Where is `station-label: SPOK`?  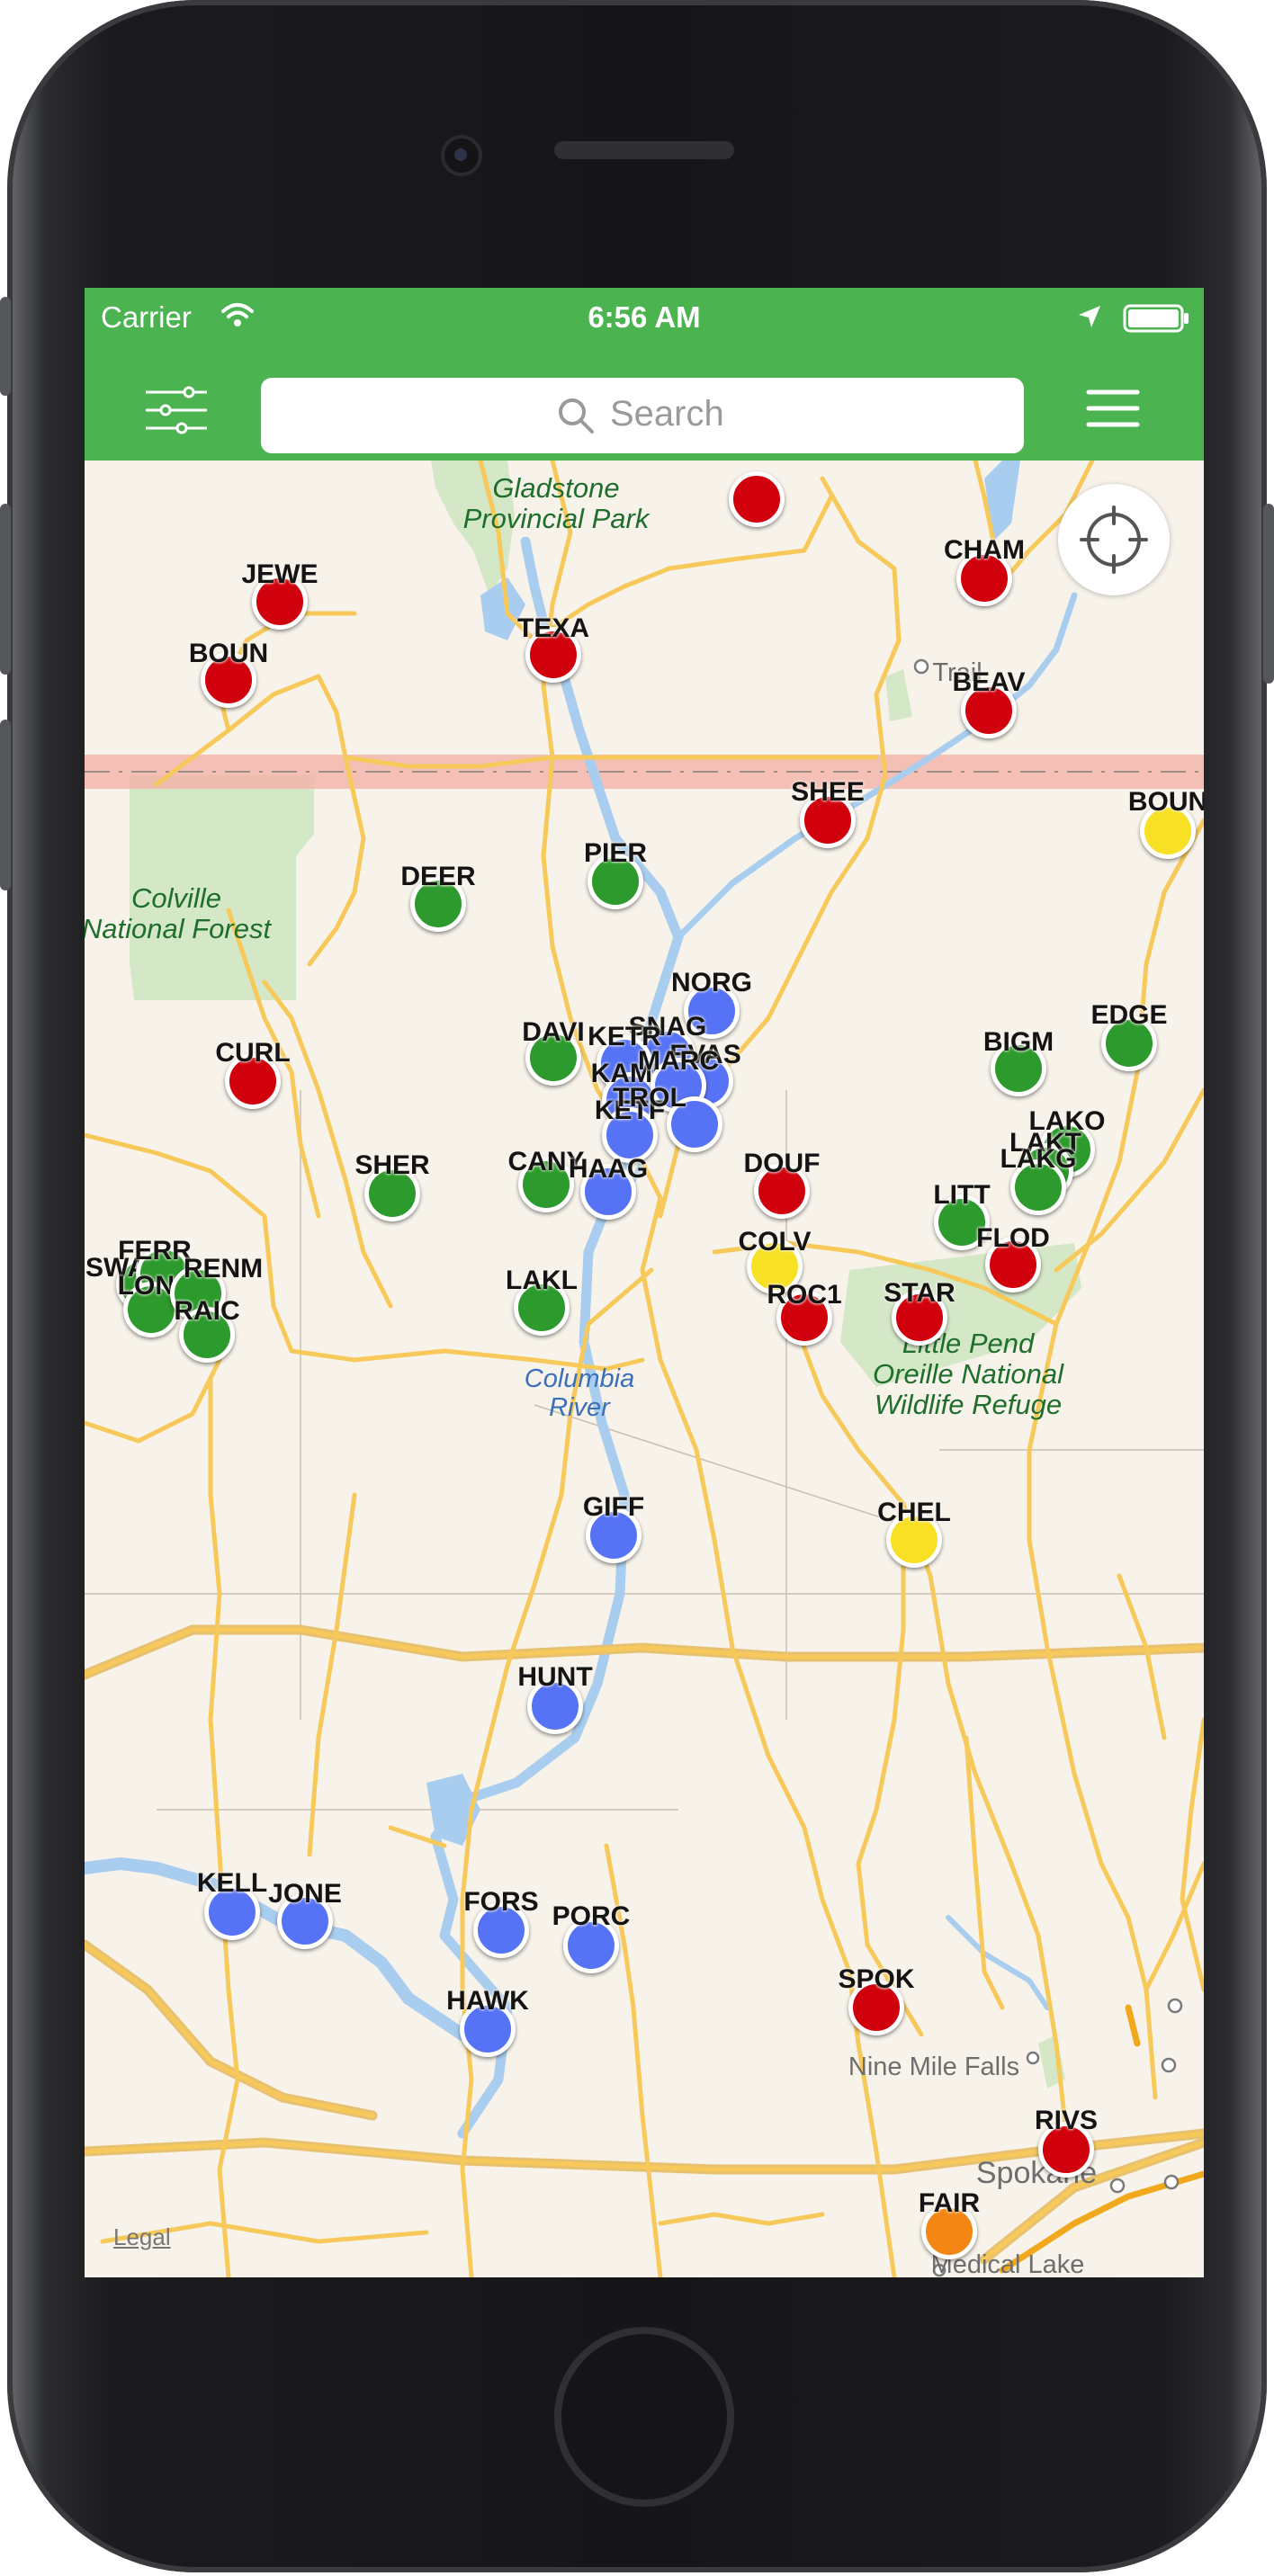 station-label: SPOK is located at coordinates (876, 1979).